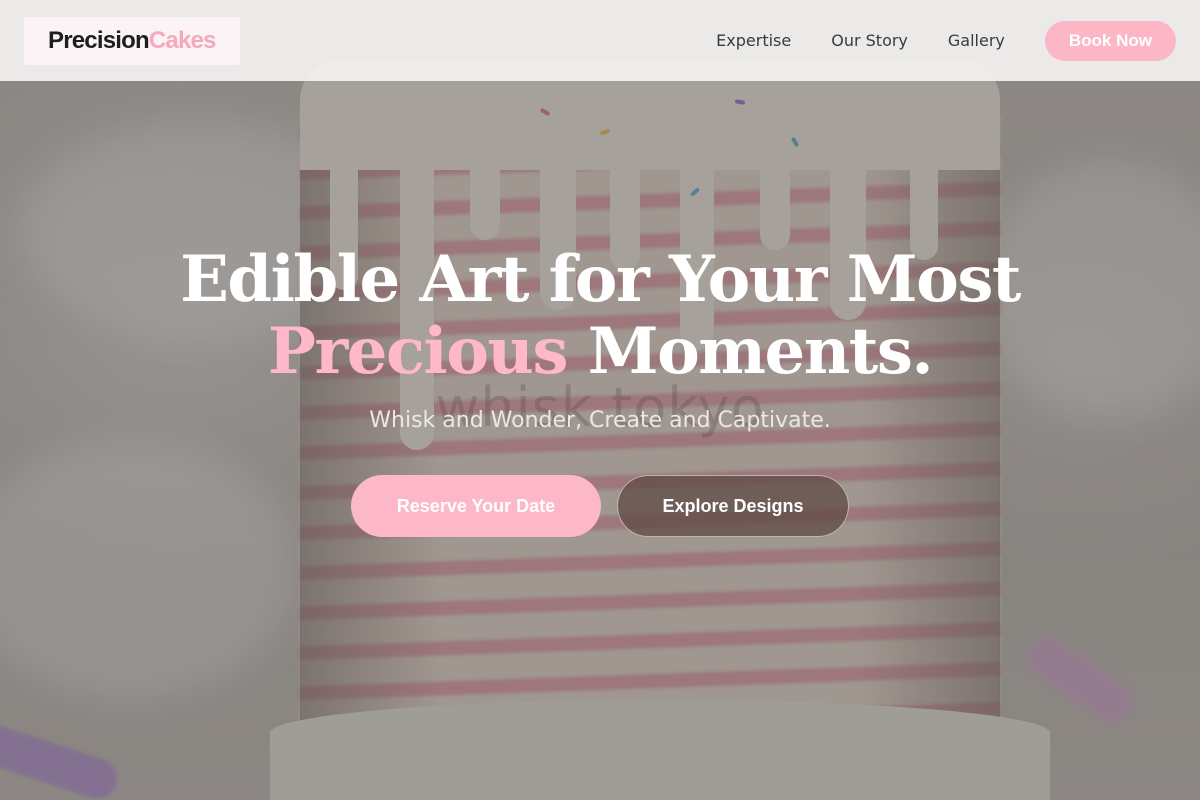  Describe the element at coordinates (760, 351) in the screenshot. I see `hero-title-rest: Moments.` at that location.